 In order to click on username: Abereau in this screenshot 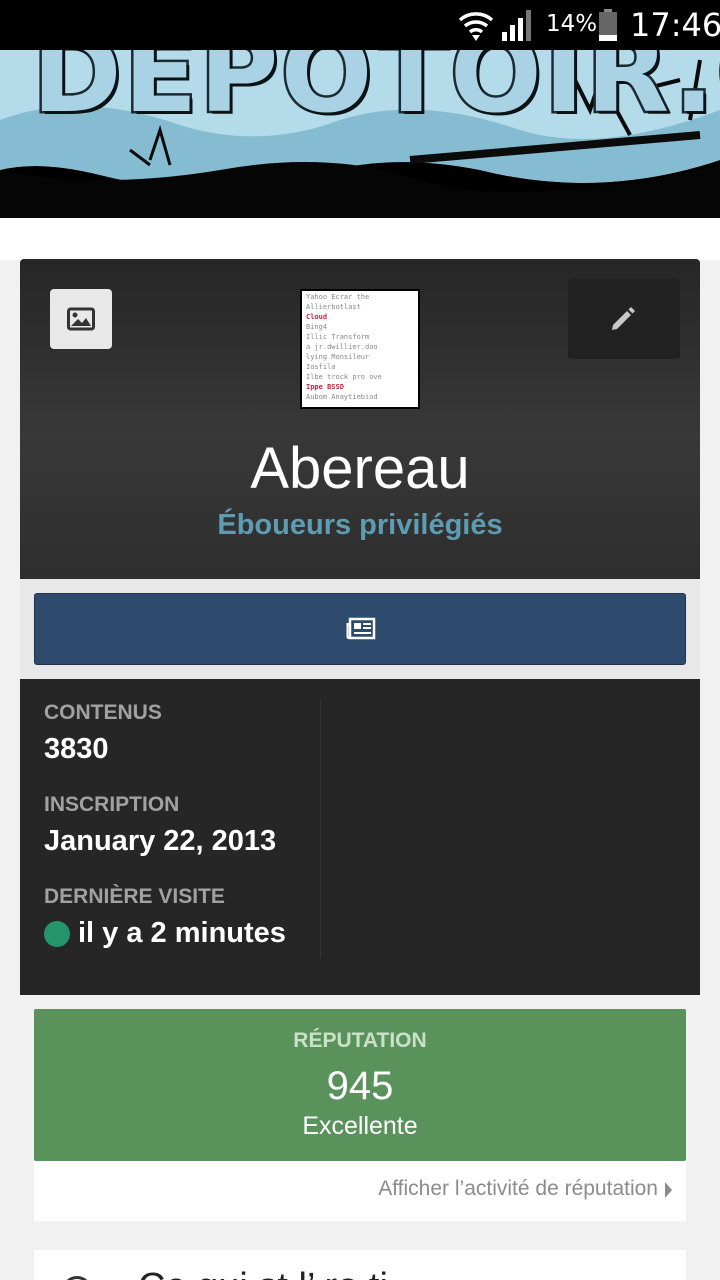, I will do `click(360, 468)`.